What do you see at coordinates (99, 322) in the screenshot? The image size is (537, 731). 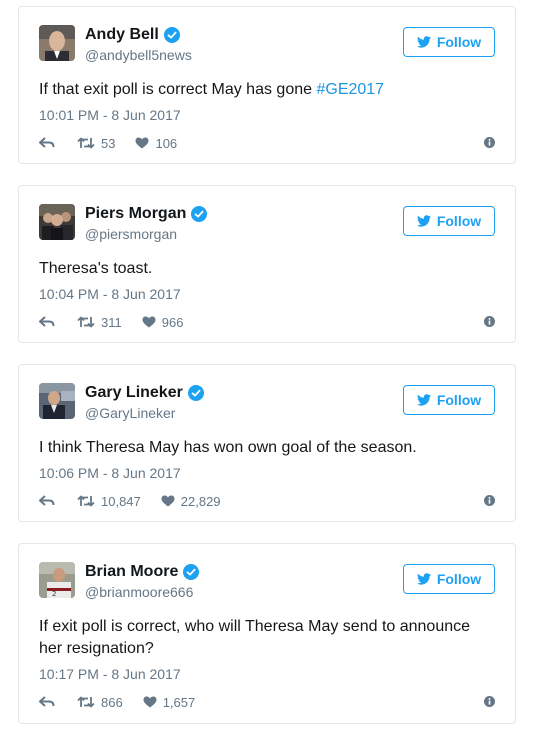 I see `retweet-button: 311` at bounding box center [99, 322].